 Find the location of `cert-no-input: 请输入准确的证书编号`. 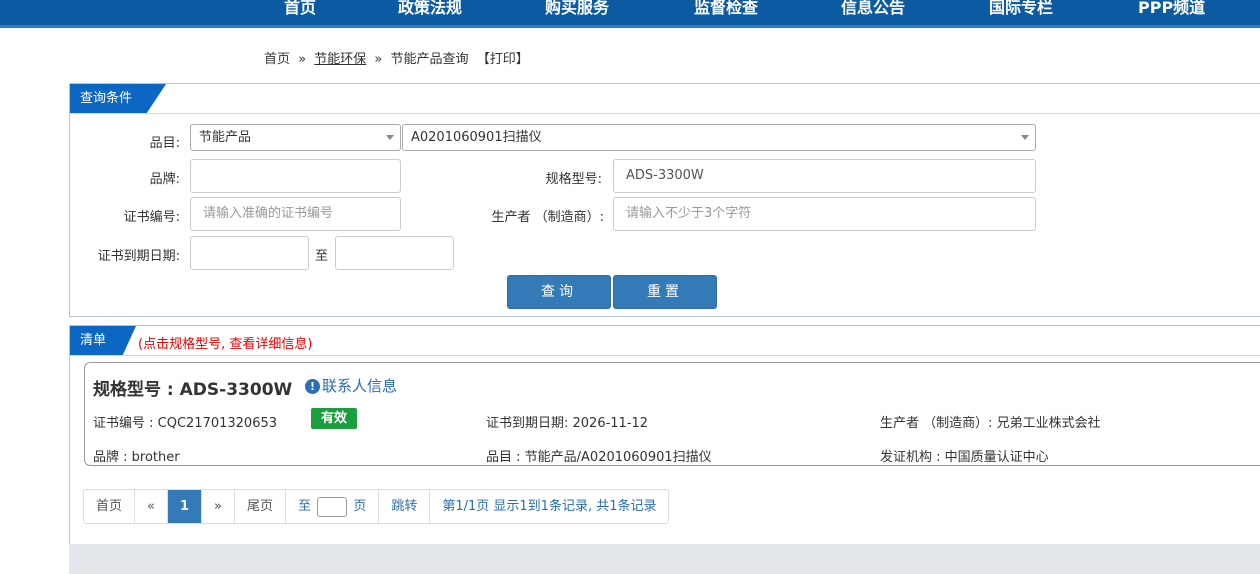

cert-no-input: 请输入准确的证书编号 is located at coordinates (295, 214).